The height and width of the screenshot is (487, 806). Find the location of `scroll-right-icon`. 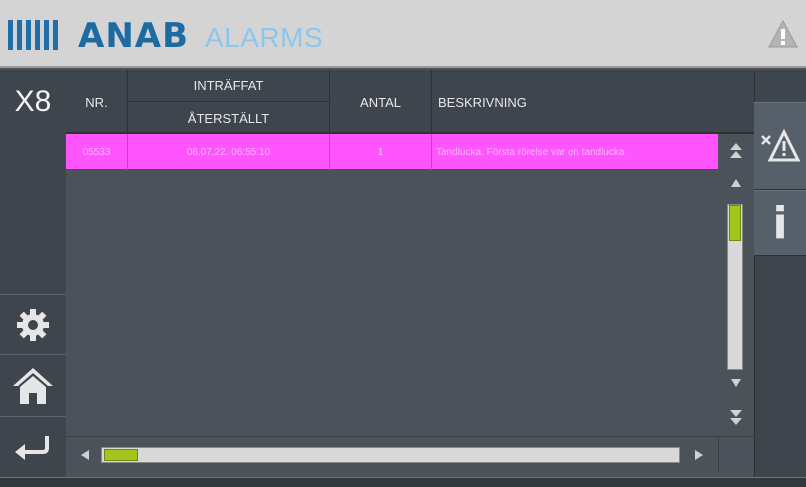

scroll-right-icon is located at coordinates (699, 455).